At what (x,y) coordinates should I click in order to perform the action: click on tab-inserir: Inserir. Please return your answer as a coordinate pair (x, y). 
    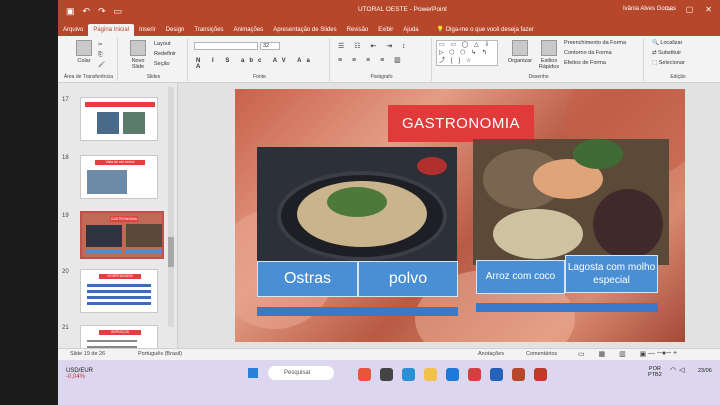
    Looking at the image, I should click on (147, 30).